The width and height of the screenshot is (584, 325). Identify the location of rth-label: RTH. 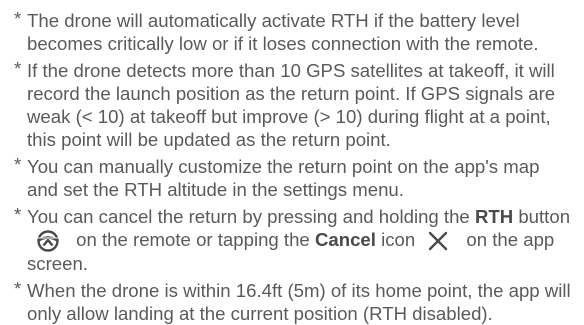
(494, 216).